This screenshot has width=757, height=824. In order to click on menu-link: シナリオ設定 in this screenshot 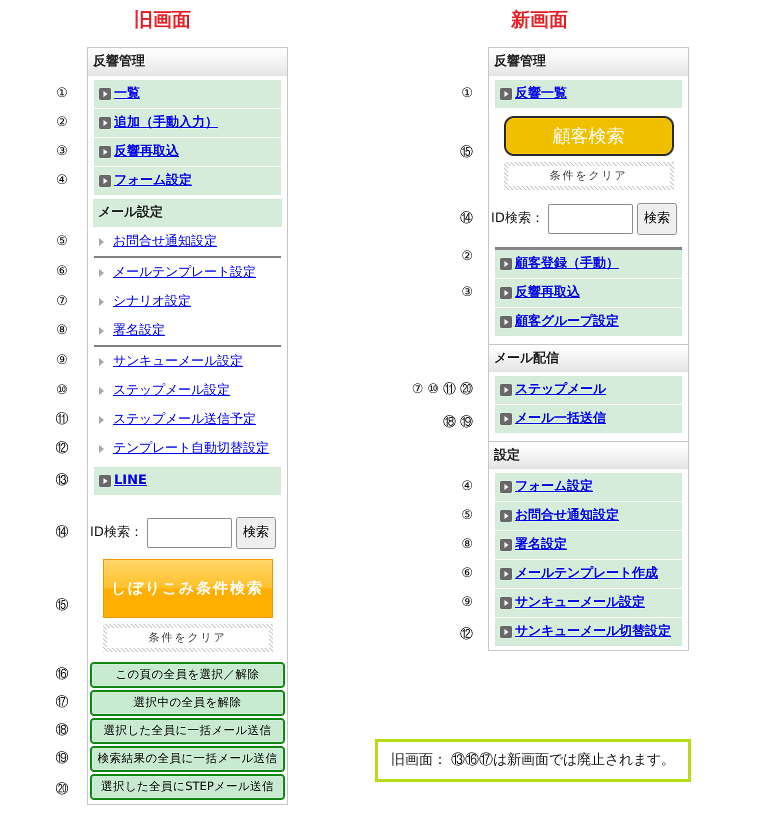, I will do `click(152, 302)`.